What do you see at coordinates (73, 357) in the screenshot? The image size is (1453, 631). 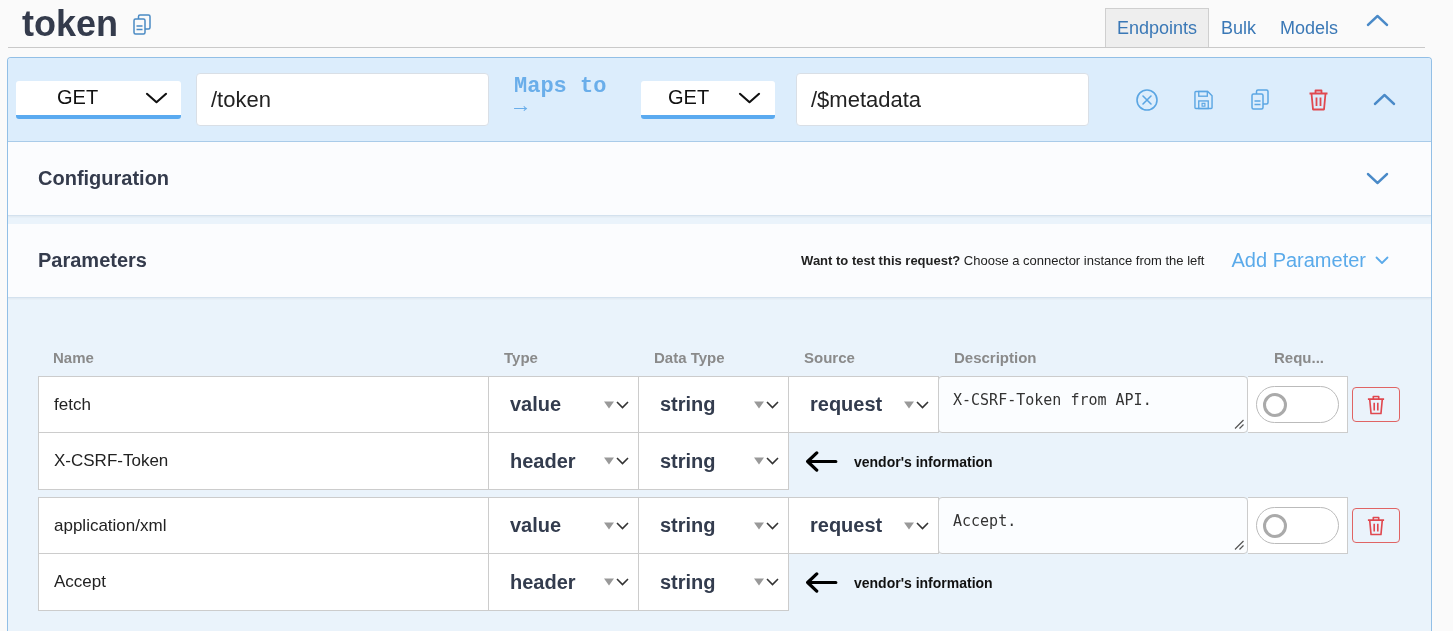 I see `column-header: Name` at bounding box center [73, 357].